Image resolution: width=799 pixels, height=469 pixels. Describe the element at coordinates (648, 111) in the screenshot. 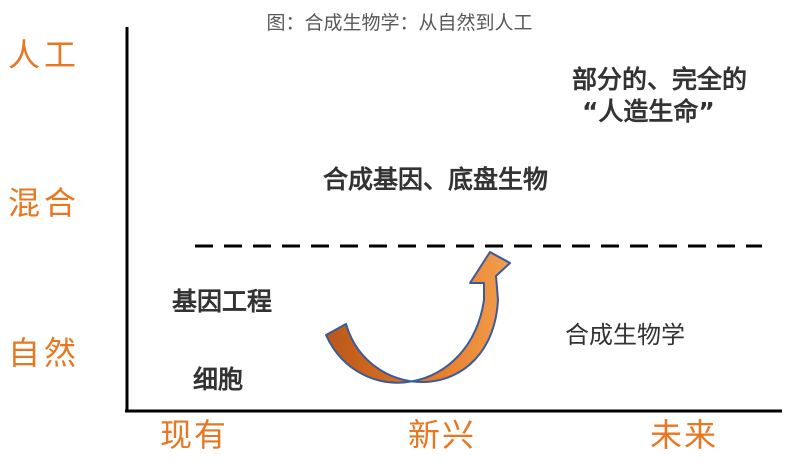

I see `label-artificial-life-line2: “人造生命”` at that location.